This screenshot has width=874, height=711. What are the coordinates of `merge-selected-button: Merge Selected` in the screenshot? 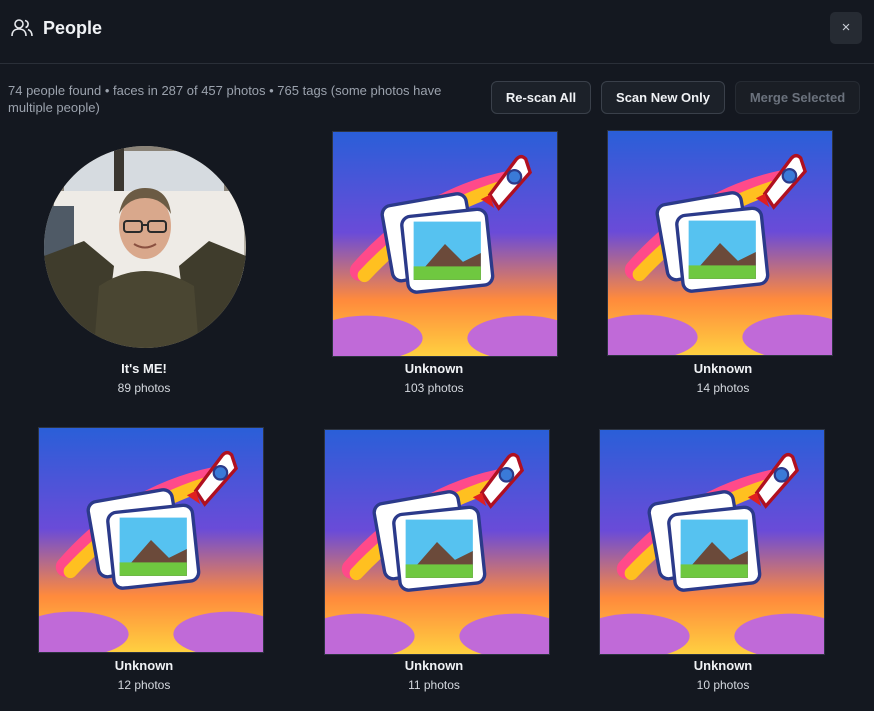 It's located at (797, 97).